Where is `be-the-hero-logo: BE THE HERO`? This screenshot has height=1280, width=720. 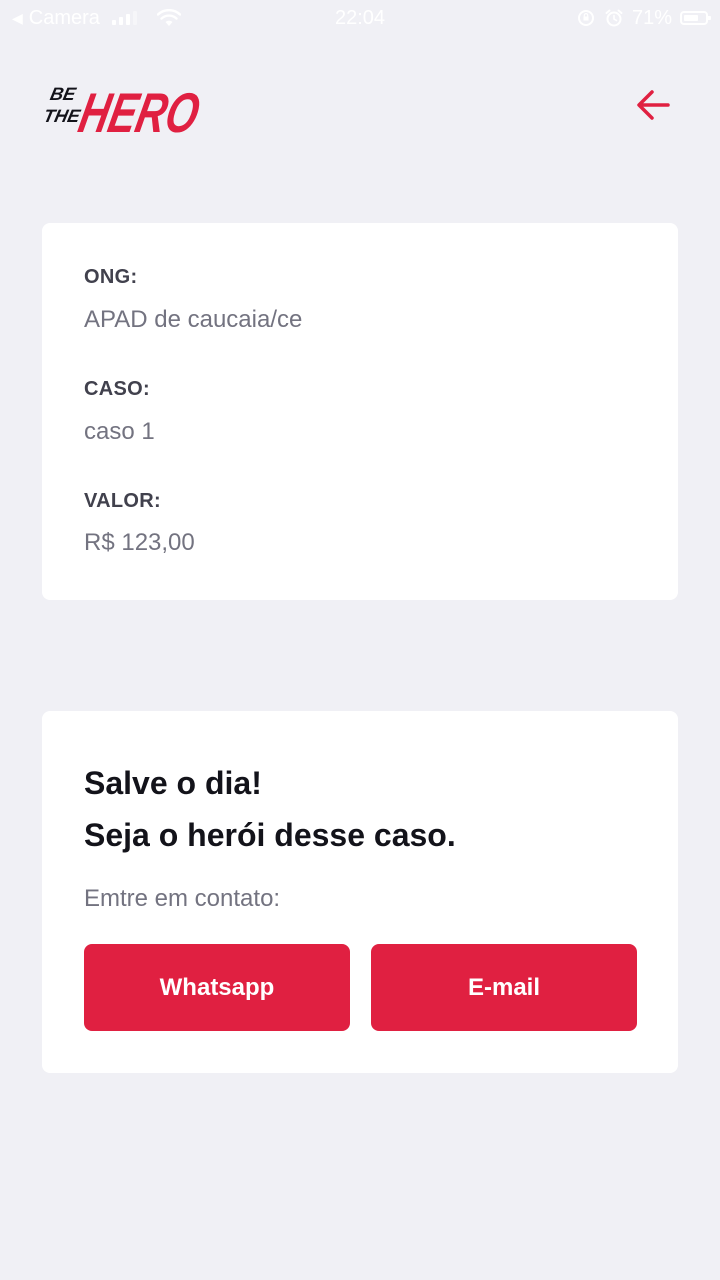 be-the-hero-logo: BE THE HERO is located at coordinates (123, 111).